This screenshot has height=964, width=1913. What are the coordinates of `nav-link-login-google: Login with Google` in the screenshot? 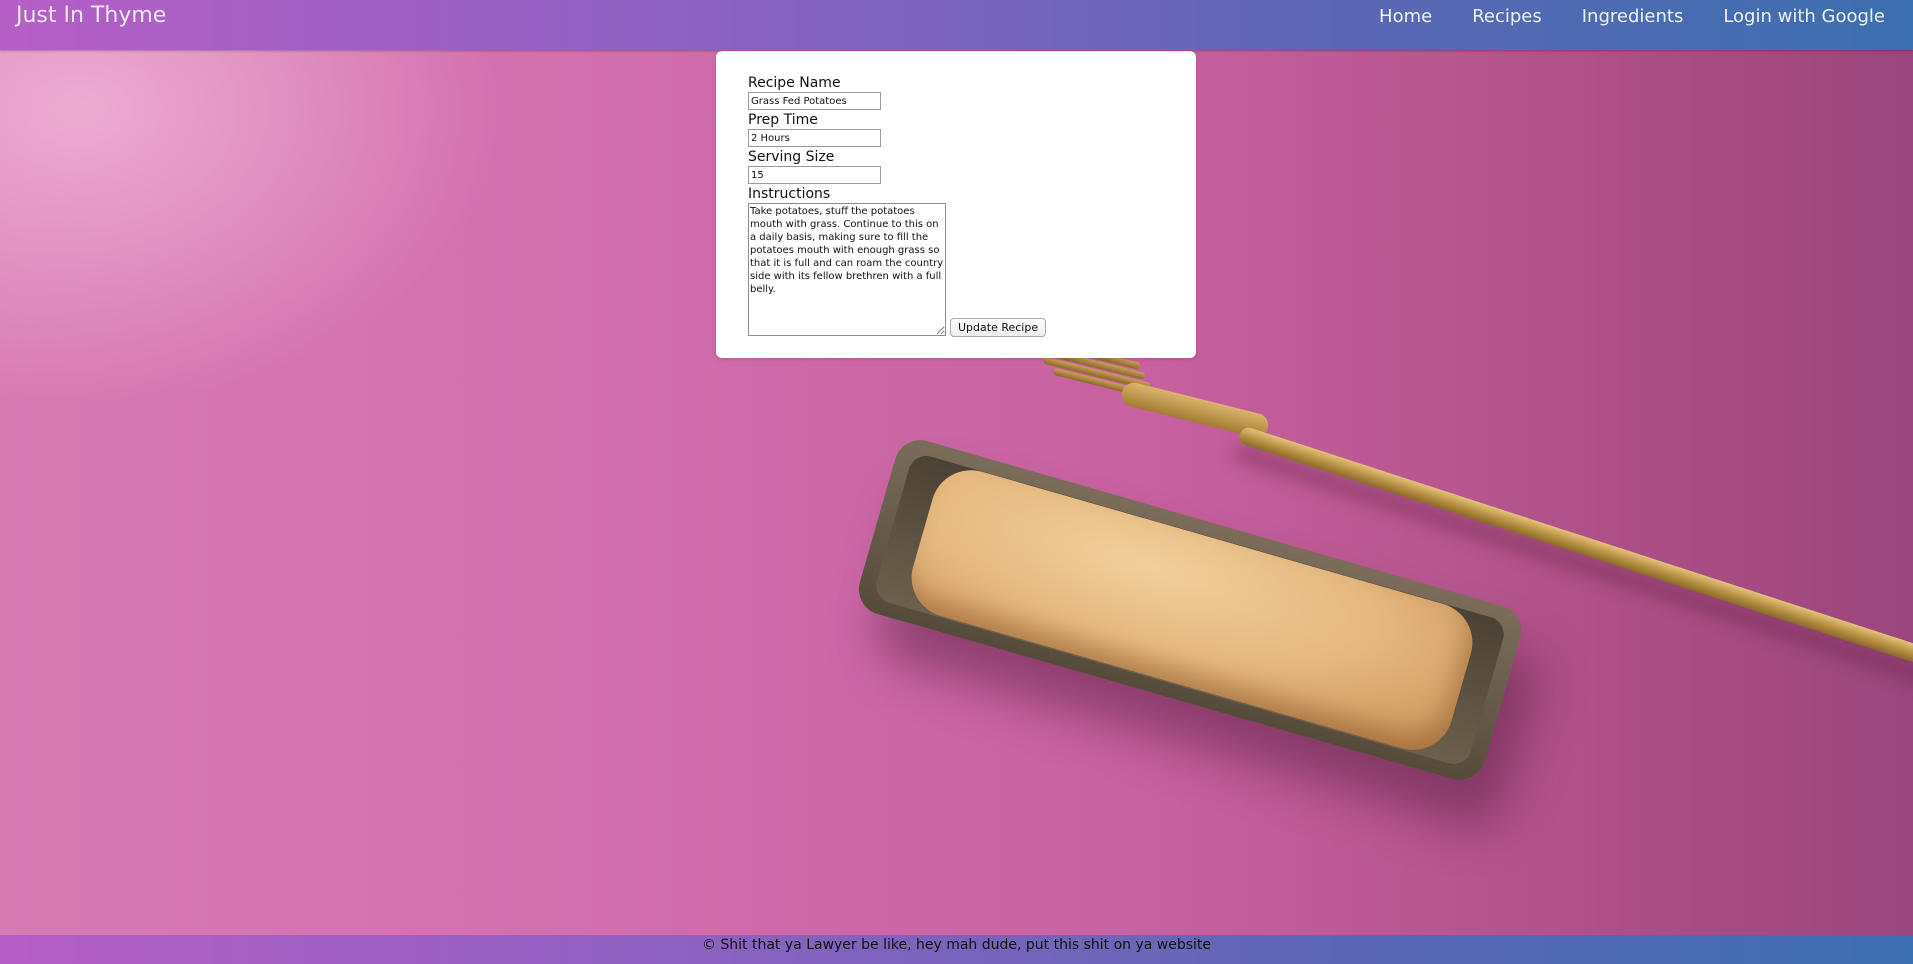 It's located at (1804, 16).